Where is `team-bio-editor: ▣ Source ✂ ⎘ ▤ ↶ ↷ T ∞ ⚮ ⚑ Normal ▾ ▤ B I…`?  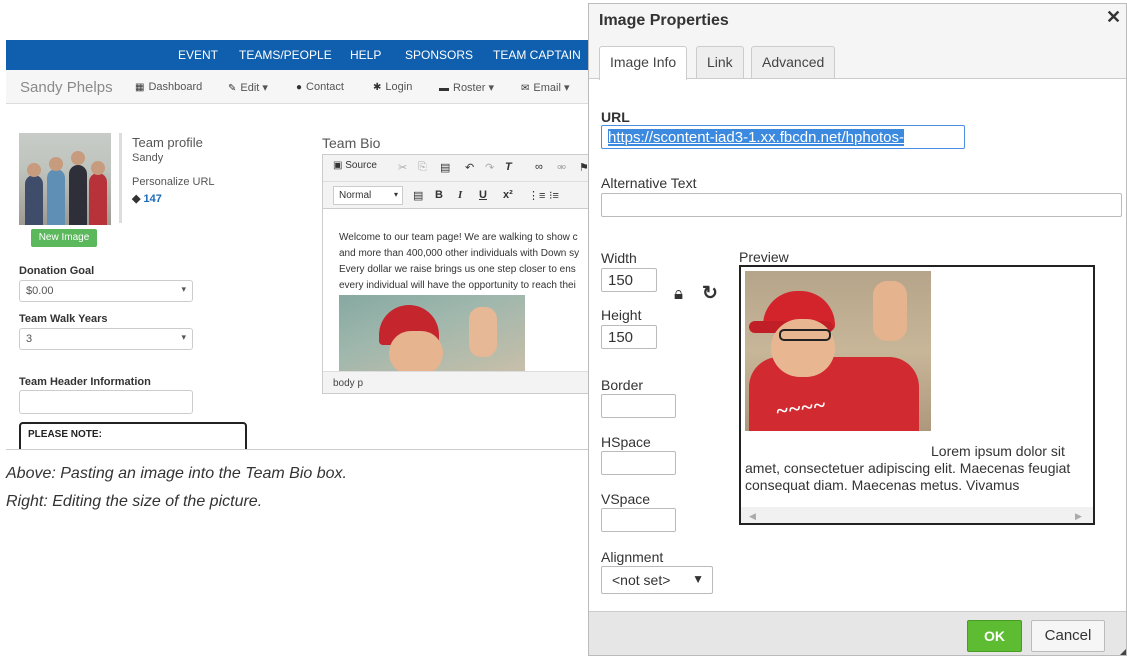
team-bio-editor: ▣ Source ✂ ⎘ ▤ ↶ ↷ T ∞ ⚮ ⚑ Normal ▾ ▤ B I… is located at coordinates (455, 274).